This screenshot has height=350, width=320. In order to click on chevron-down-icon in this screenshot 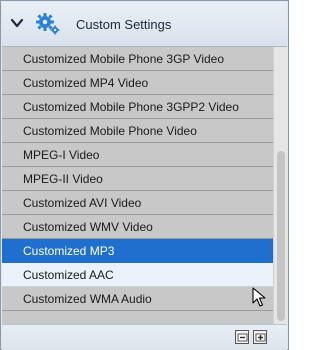, I will do `click(17, 23)`.